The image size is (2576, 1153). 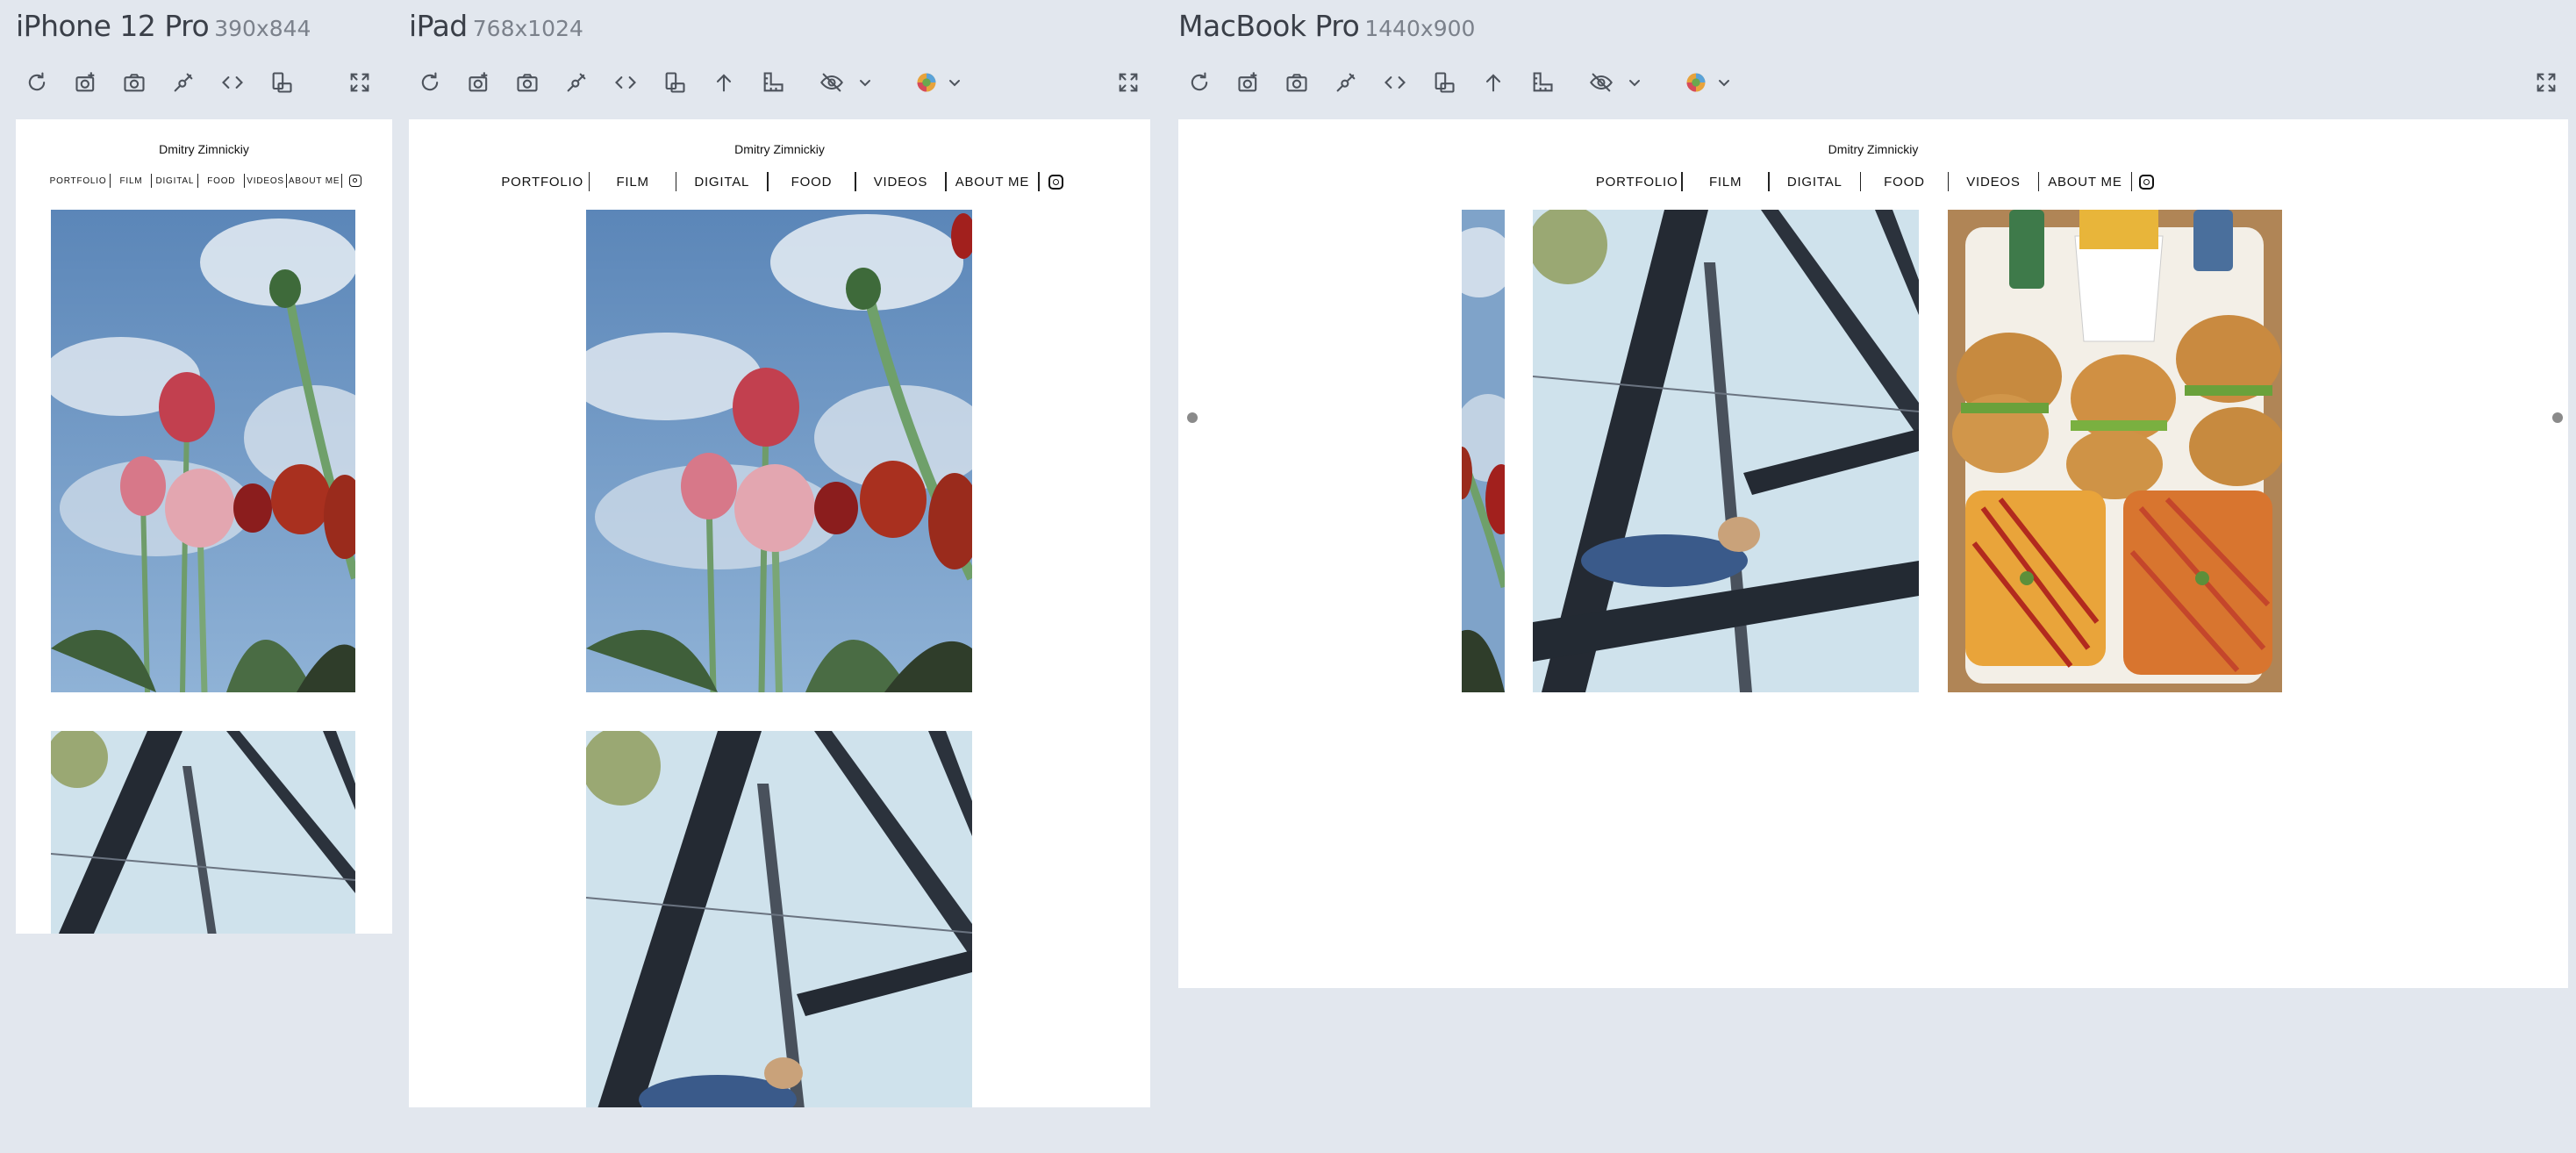 What do you see at coordinates (1420, 28) in the screenshot?
I see `device-size: 1440x900` at bounding box center [1420, 28].